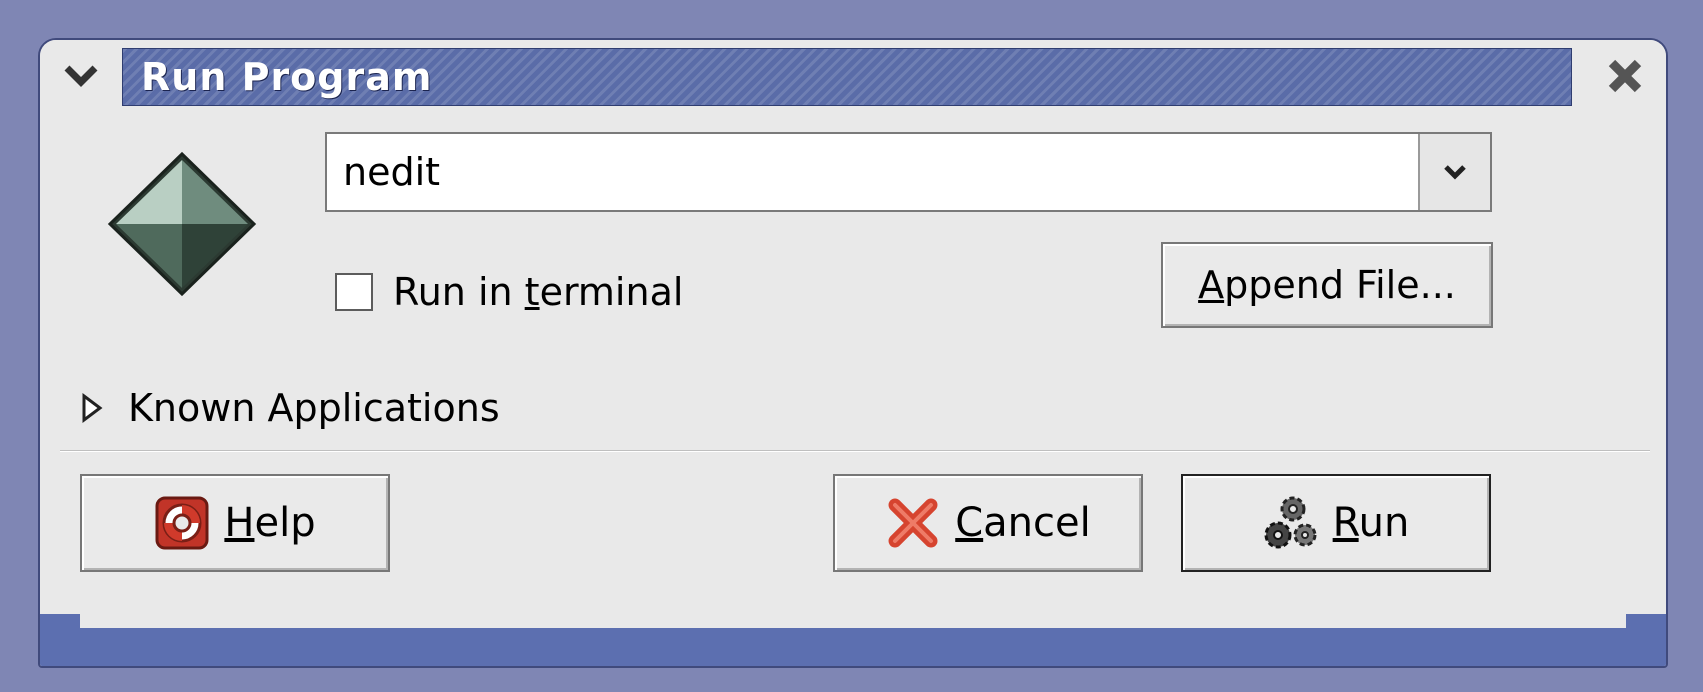 The width and height of the screenshot is (1703, 692). Describe the element at coordinates (988, 523) in the screenshot. I see `cancel-button: Cancel` at that location.